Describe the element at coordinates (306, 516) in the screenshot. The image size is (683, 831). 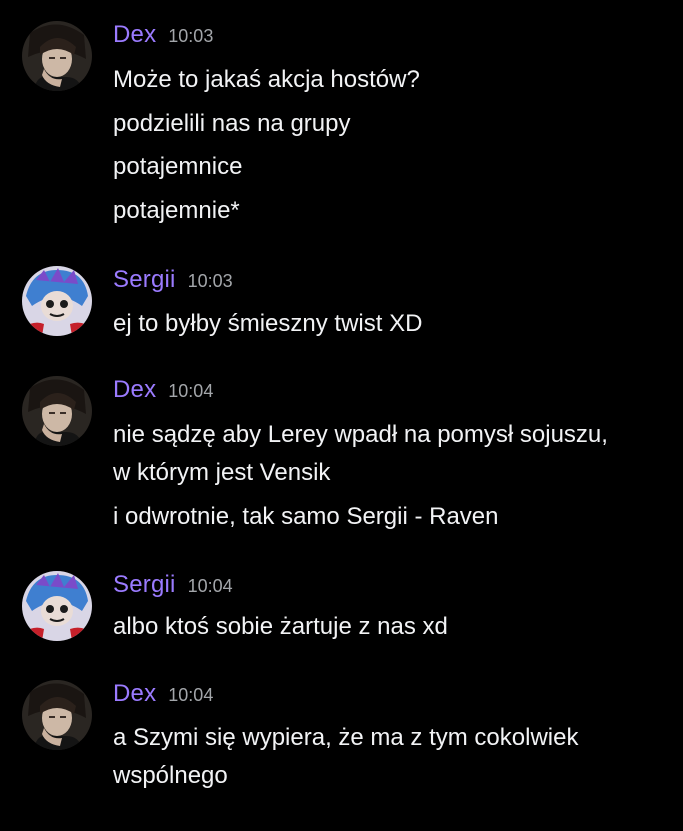
I see `message-text: i odwrotnie, tak samo Sergii - Raven` at that location.